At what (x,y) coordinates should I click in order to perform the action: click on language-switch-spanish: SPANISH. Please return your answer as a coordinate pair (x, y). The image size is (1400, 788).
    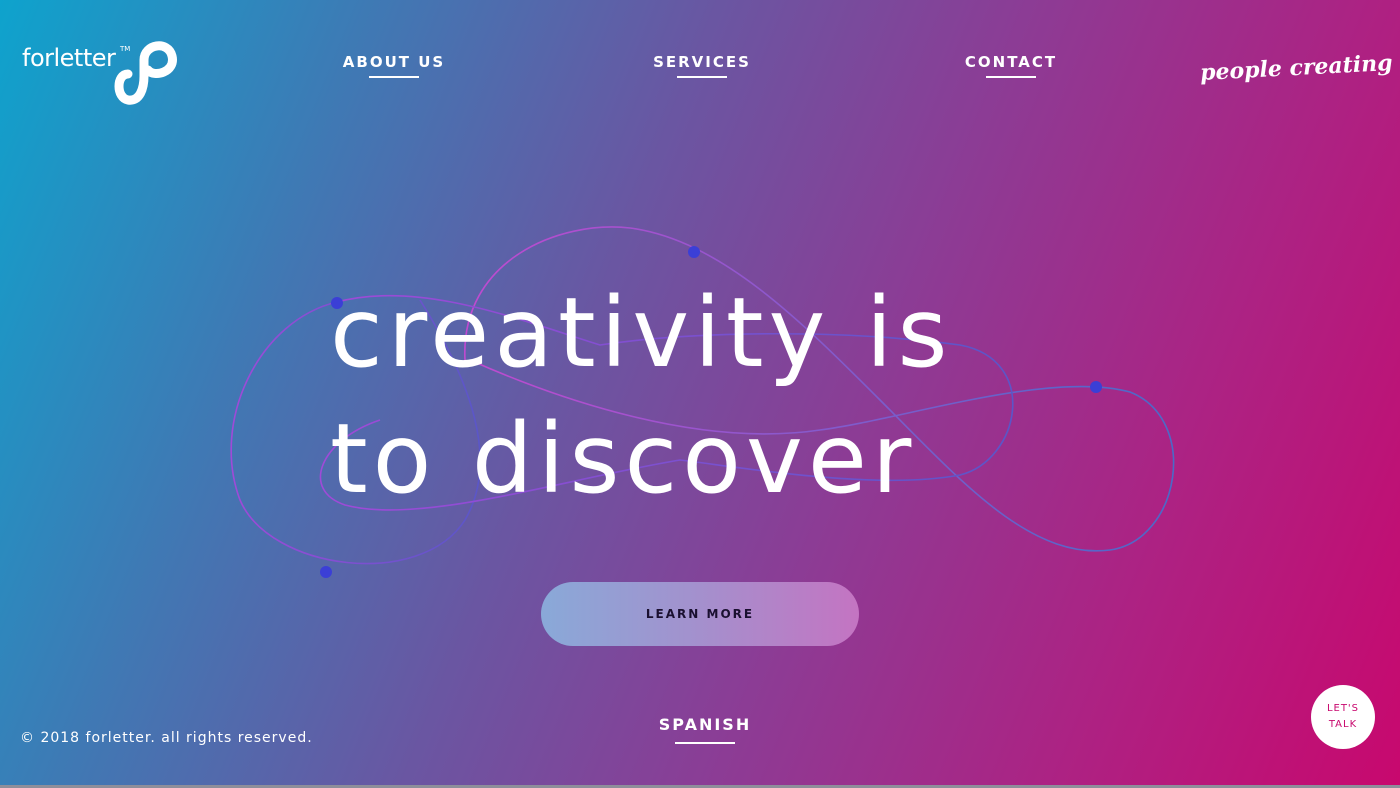
    Looking at the image, I should click on (705, 729).